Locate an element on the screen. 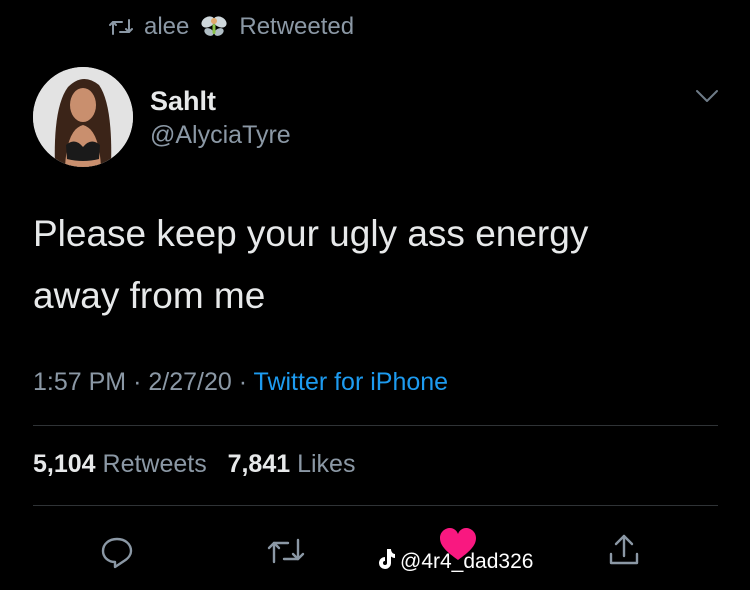  likes-stat: 7,841 Likes is located at coordinates (292, 464).